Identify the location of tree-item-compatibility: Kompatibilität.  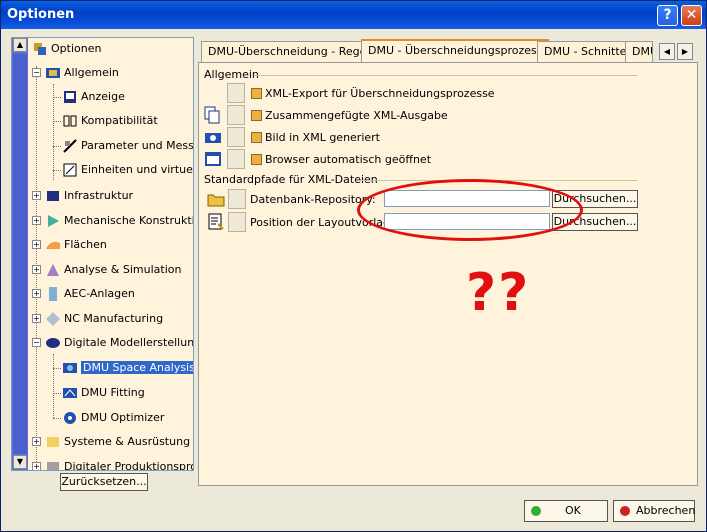
(110, 121).